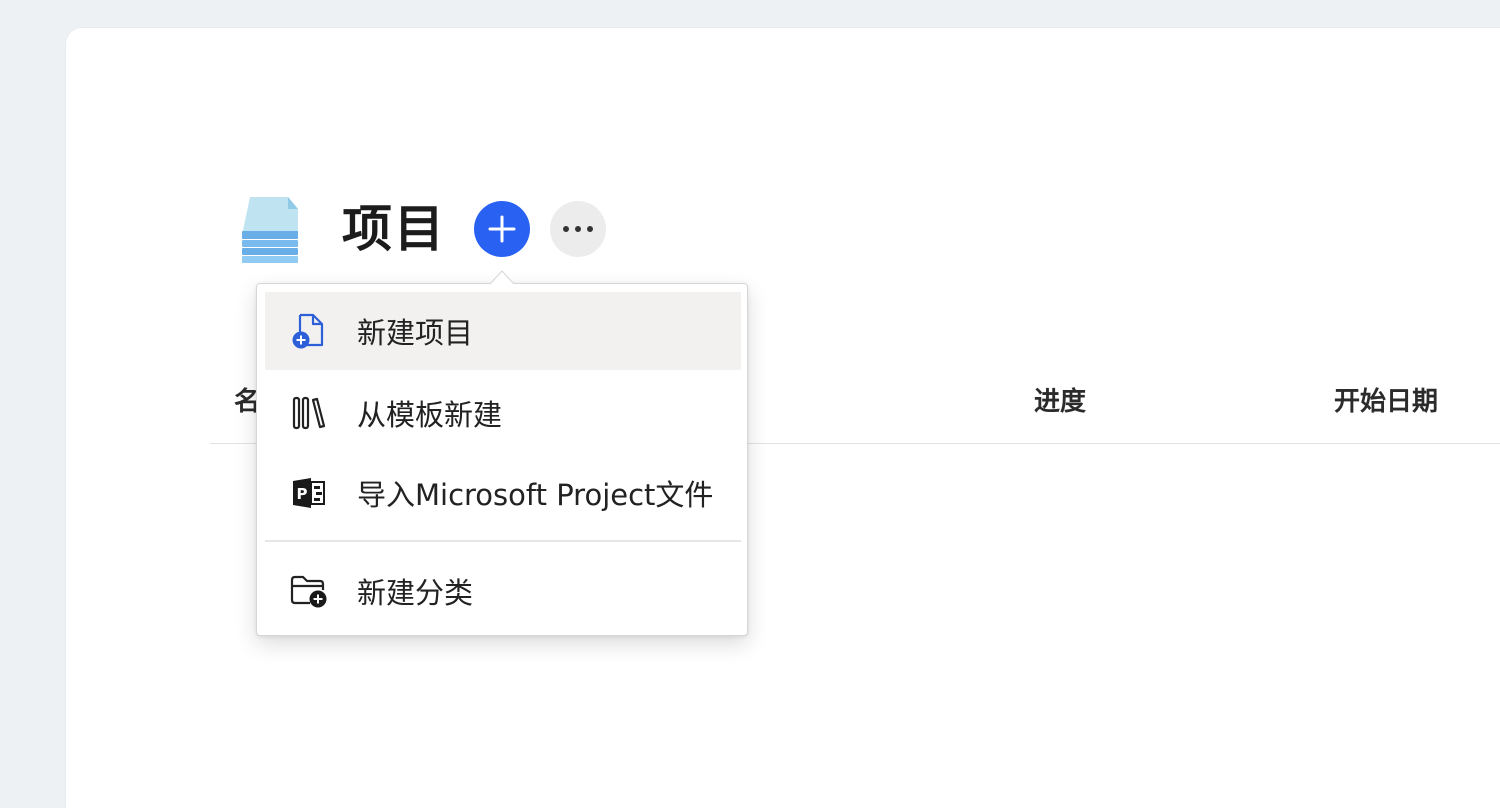 This screenshot has width=1500, height=808. Describe the element at coordinates (1386, 402) in the screenshot. I see `column-header-start-date: 开始日期` at that location.